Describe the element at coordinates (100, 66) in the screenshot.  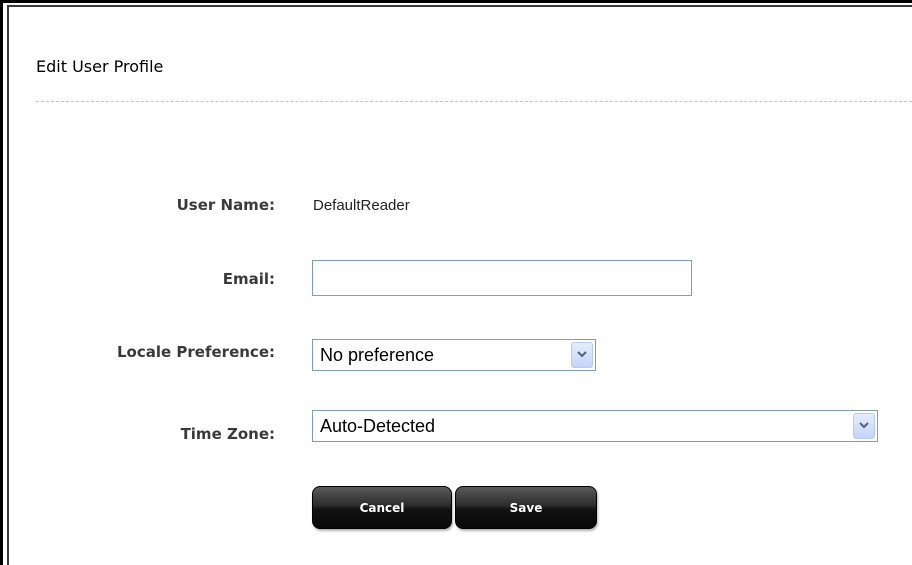
I see `page-title: Edit User Profile` at that location.